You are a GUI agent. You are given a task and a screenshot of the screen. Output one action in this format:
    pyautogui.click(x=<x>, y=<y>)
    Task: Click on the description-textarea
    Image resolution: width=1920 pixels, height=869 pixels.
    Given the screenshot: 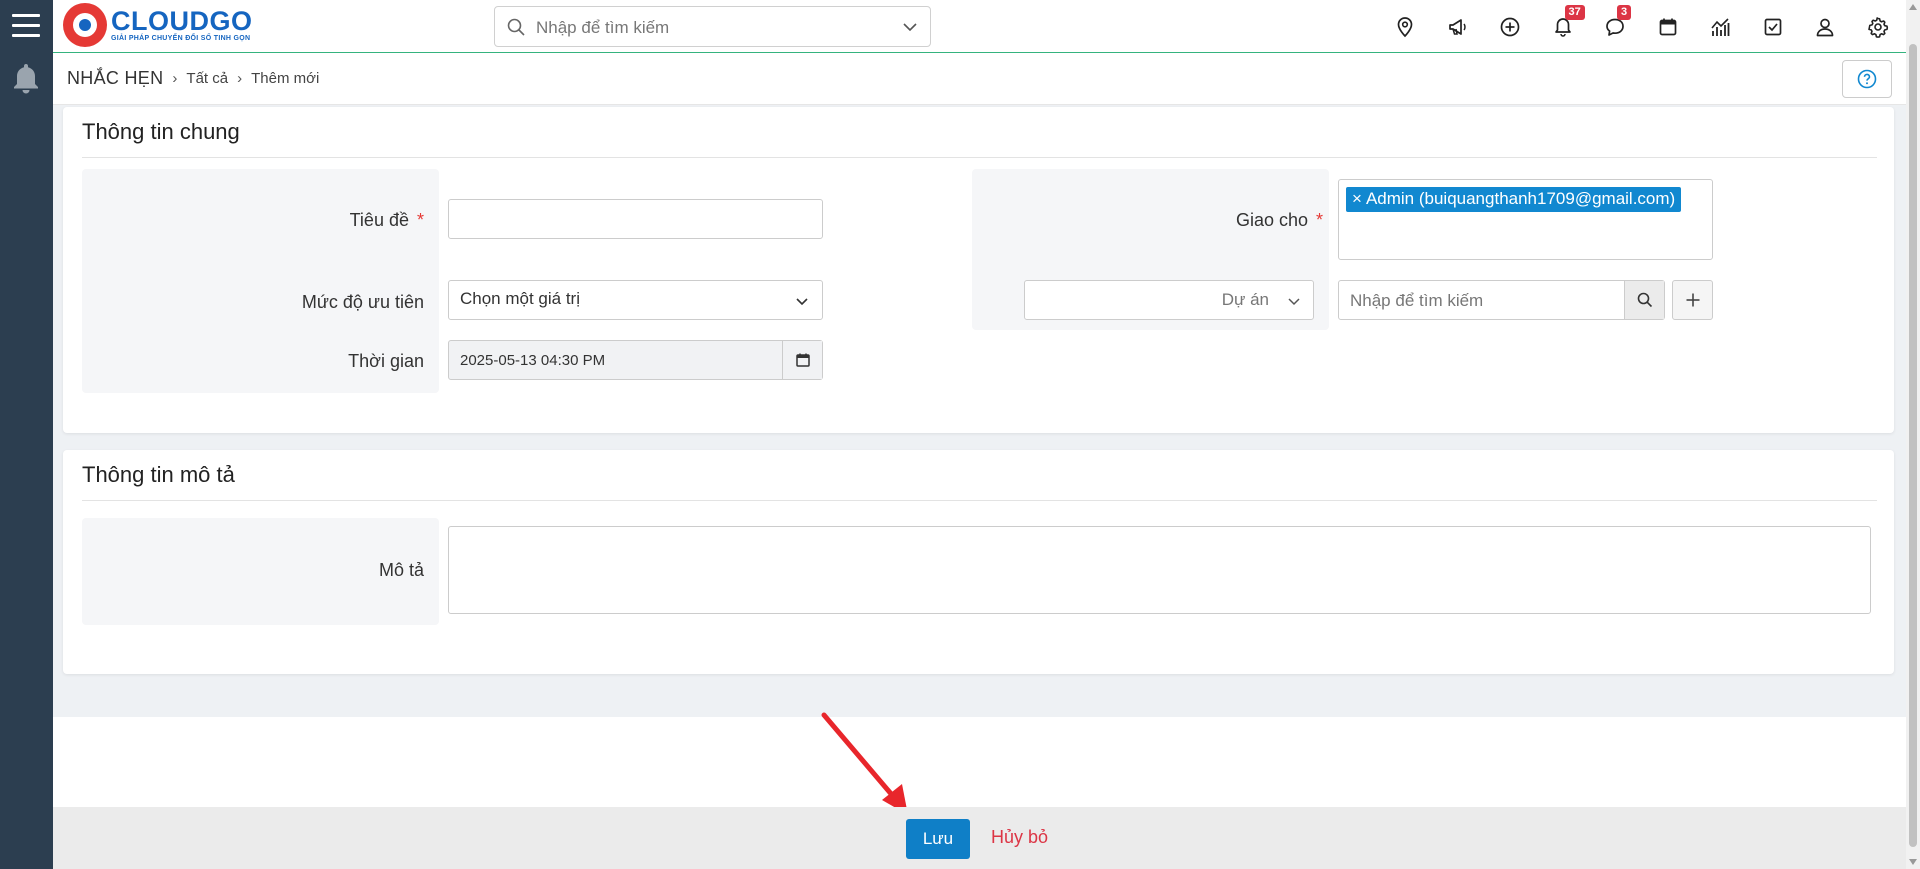 What is the action you would take?
    pyautogui.click(x=1159, y=570)
    